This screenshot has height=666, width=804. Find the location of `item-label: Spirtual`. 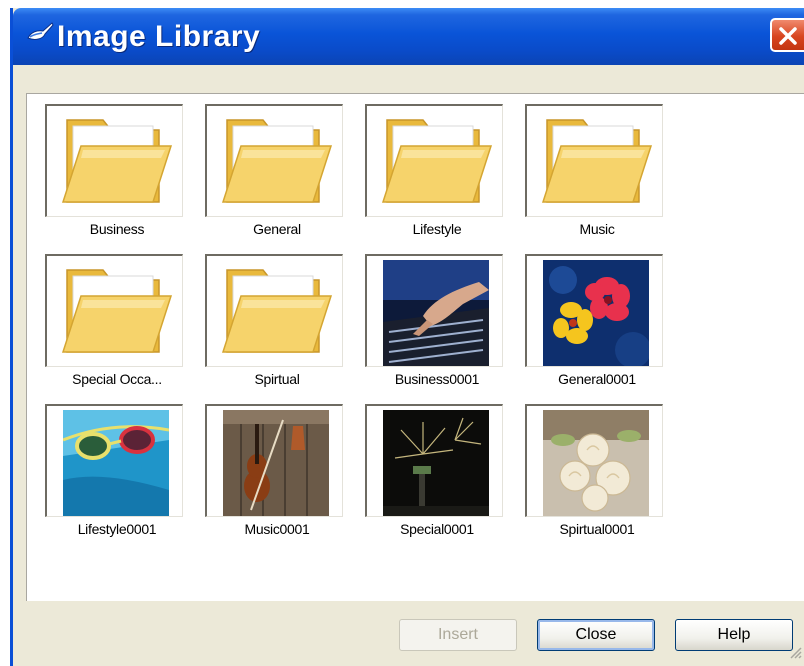

item-label: Spirtual is located at coordinates (277, 379).